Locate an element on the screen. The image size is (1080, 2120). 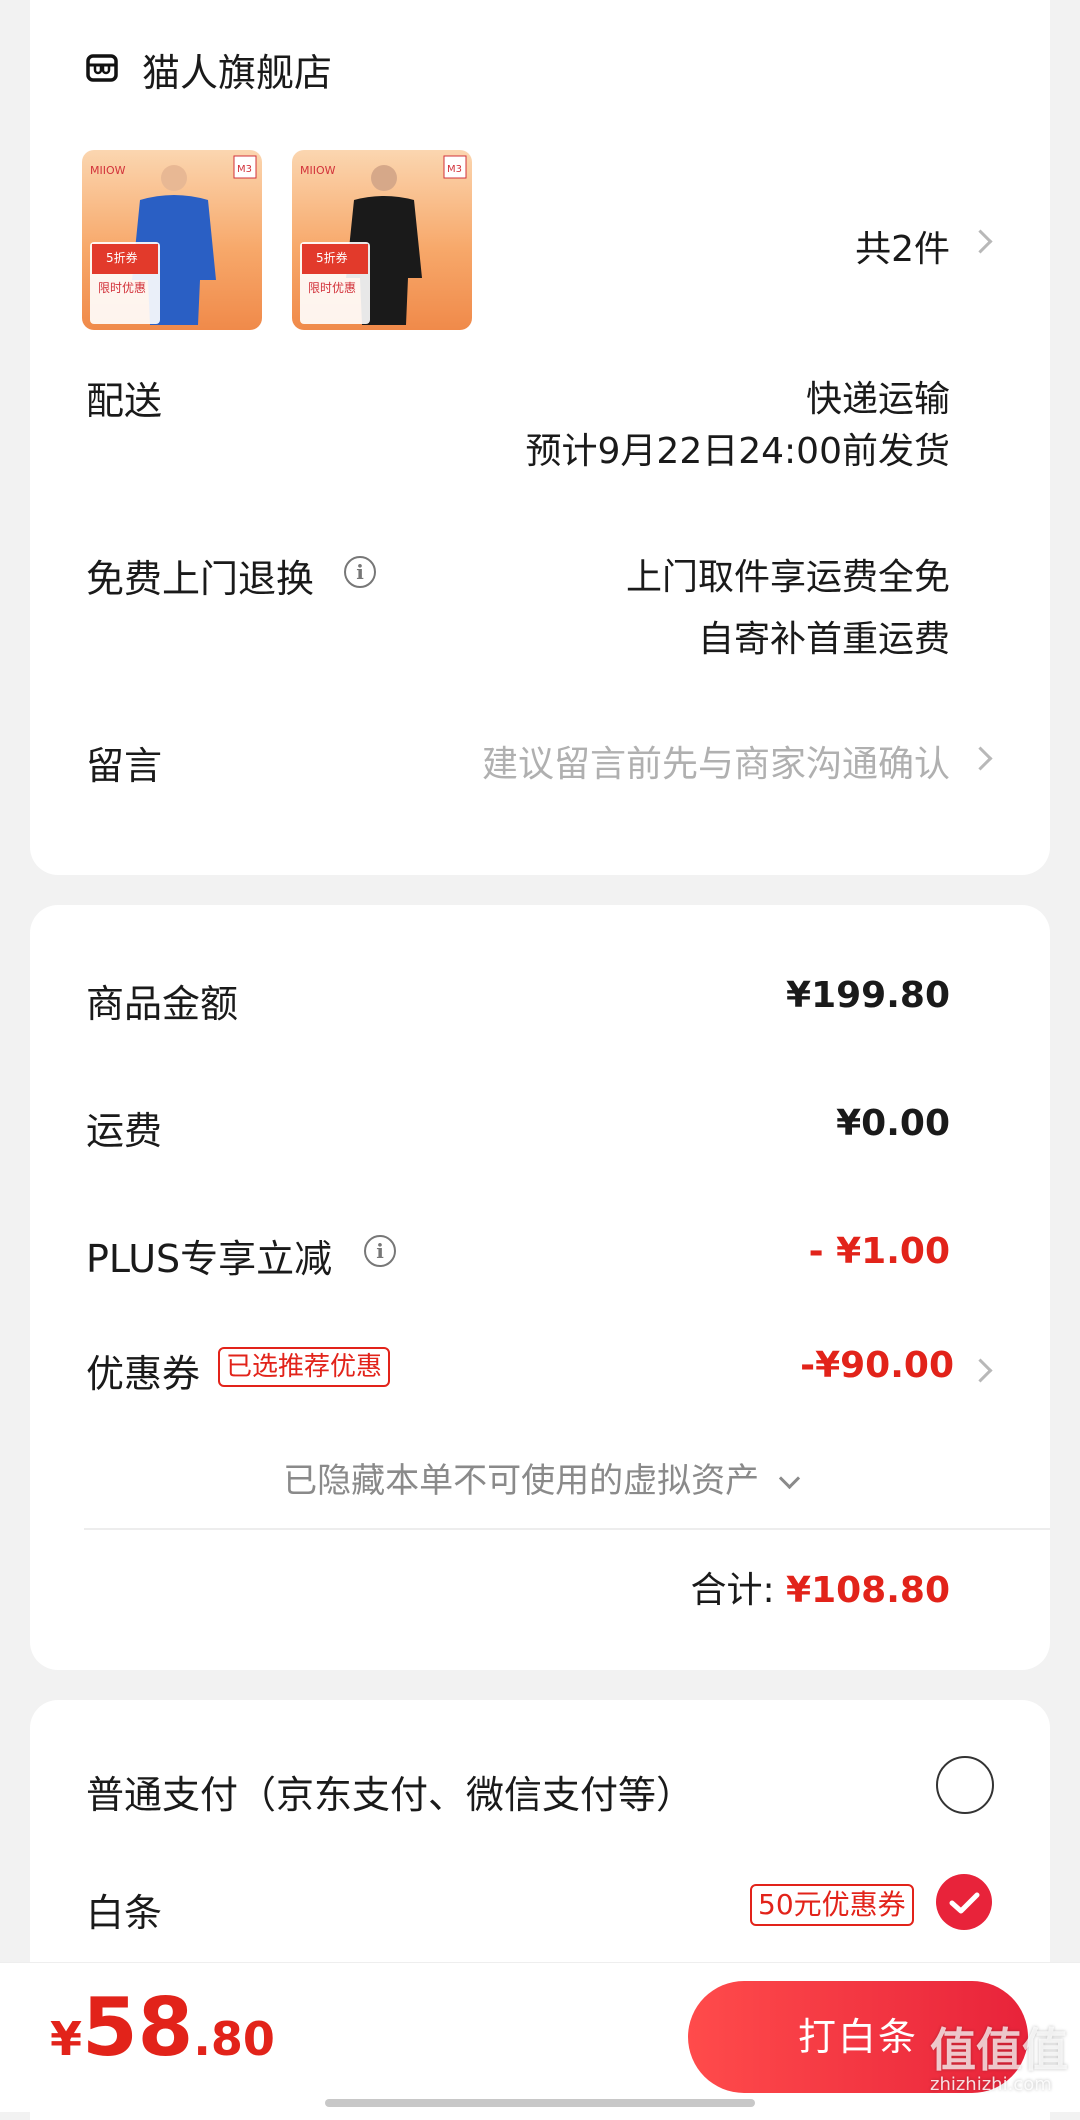
amount-decimal: .80 is located at coordinates (234, 2039).